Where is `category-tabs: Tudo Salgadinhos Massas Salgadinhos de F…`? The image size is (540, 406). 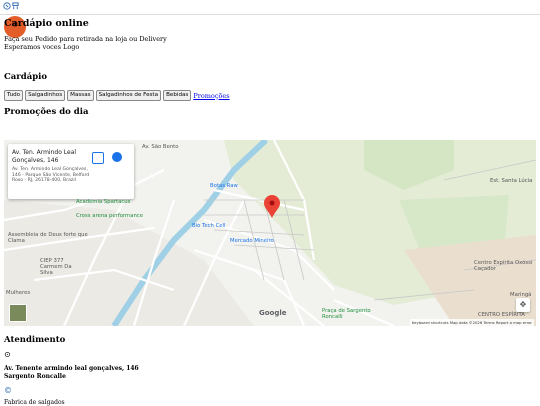
category-tabs: Tudo Salgadinhos Massas Salgadinhos de F… is located at coordinates (117, 95).